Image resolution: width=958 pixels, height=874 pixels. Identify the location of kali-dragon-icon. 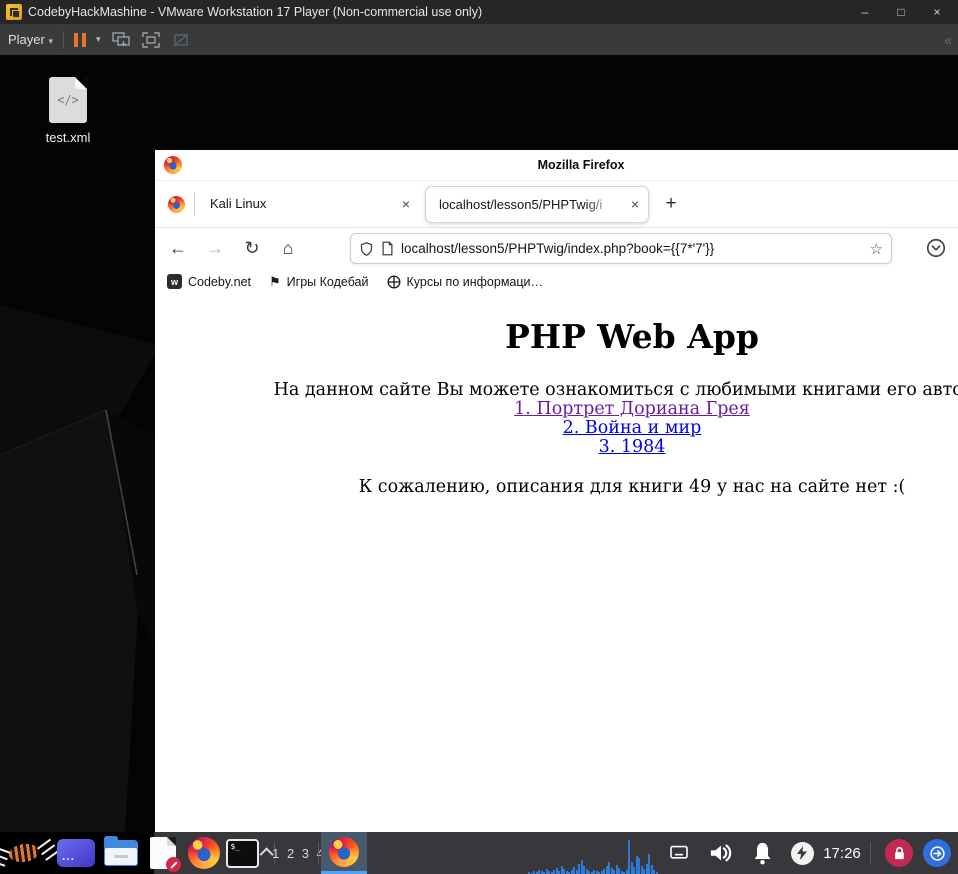
(24, 853).